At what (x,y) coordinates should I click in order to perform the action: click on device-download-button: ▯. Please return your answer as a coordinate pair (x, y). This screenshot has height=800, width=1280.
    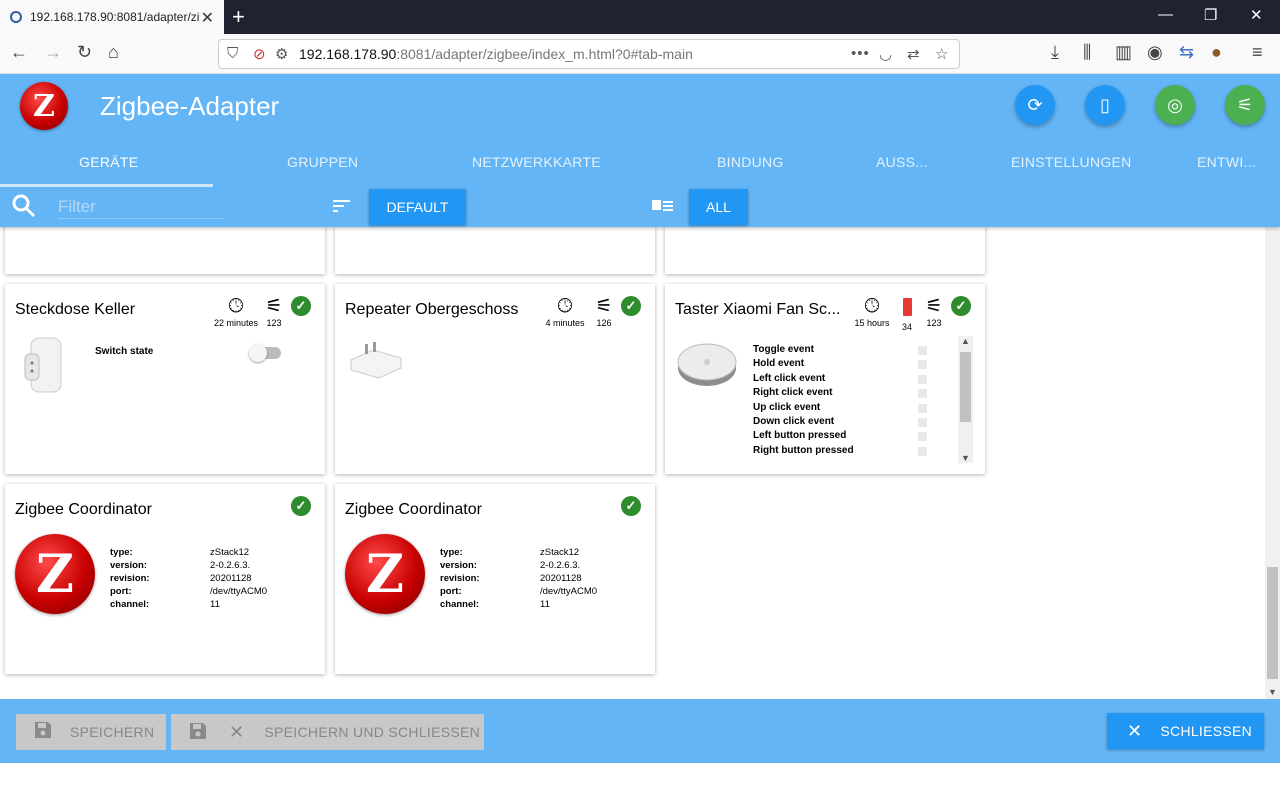
    Looking at the image, I should click on (1105, 105).